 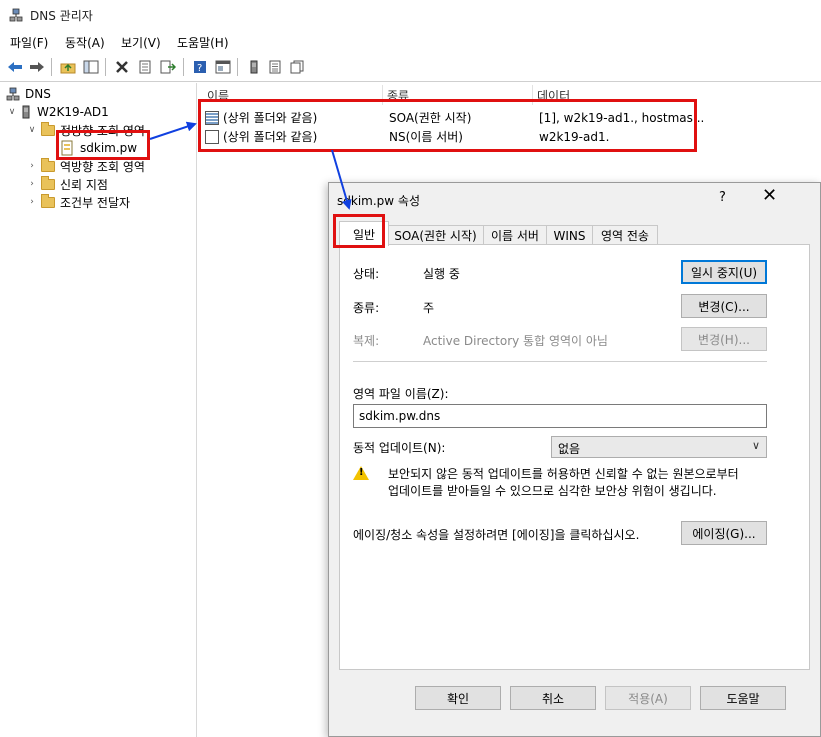 I want to click on status-label: 상태:, so click(x=366, y=274).